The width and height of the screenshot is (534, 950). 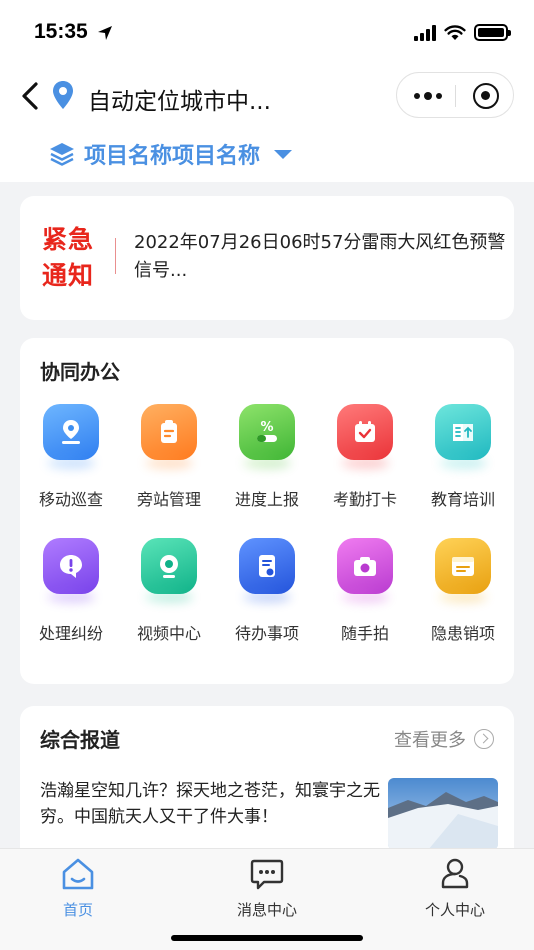 I want to click on tile-education: 教育培训, so click(x=463, y=457).